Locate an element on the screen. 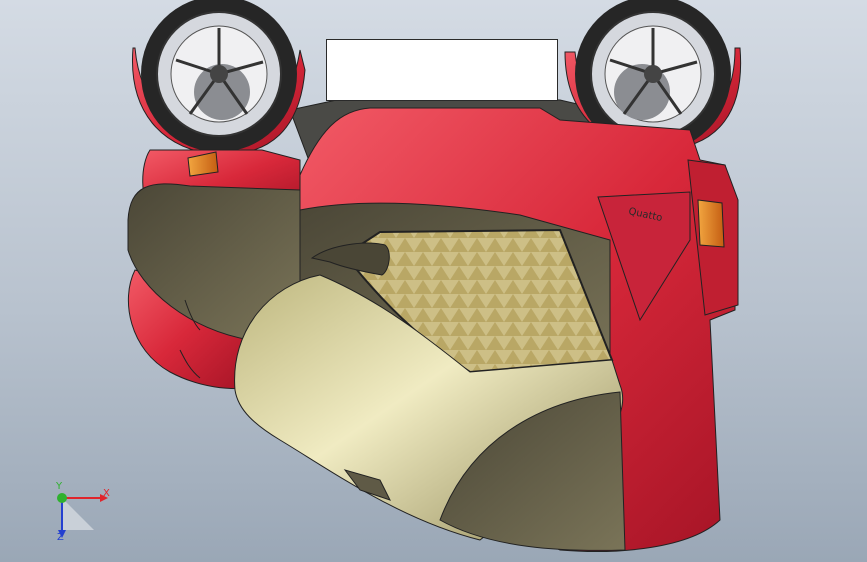 This screenshot has width=867, height=562. exhaust-tip is located at coordinates (711, 223).